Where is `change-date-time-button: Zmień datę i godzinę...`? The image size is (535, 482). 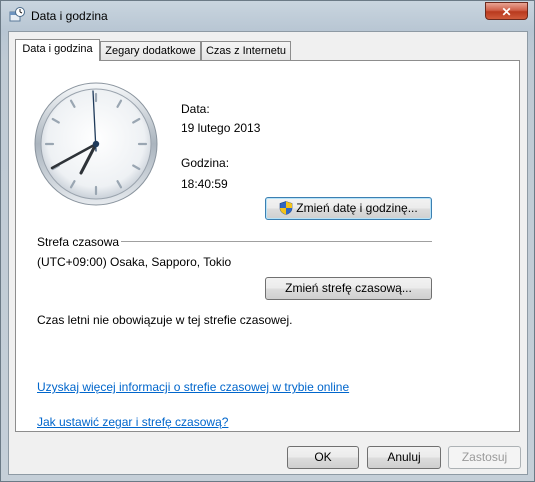 change-date-time-button: Zmień datę i godzinę... is located at coordinates (348, 208).